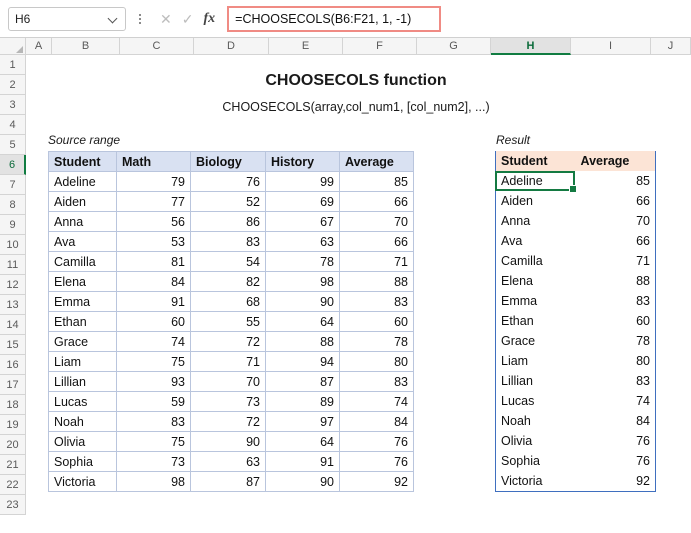 Image resolution: width=691 pixels, height=533 pixels. What do you see at coordinates (228, 261) in the screenshot?
I see `cell-value: 54` at bounding box center [228, 261].